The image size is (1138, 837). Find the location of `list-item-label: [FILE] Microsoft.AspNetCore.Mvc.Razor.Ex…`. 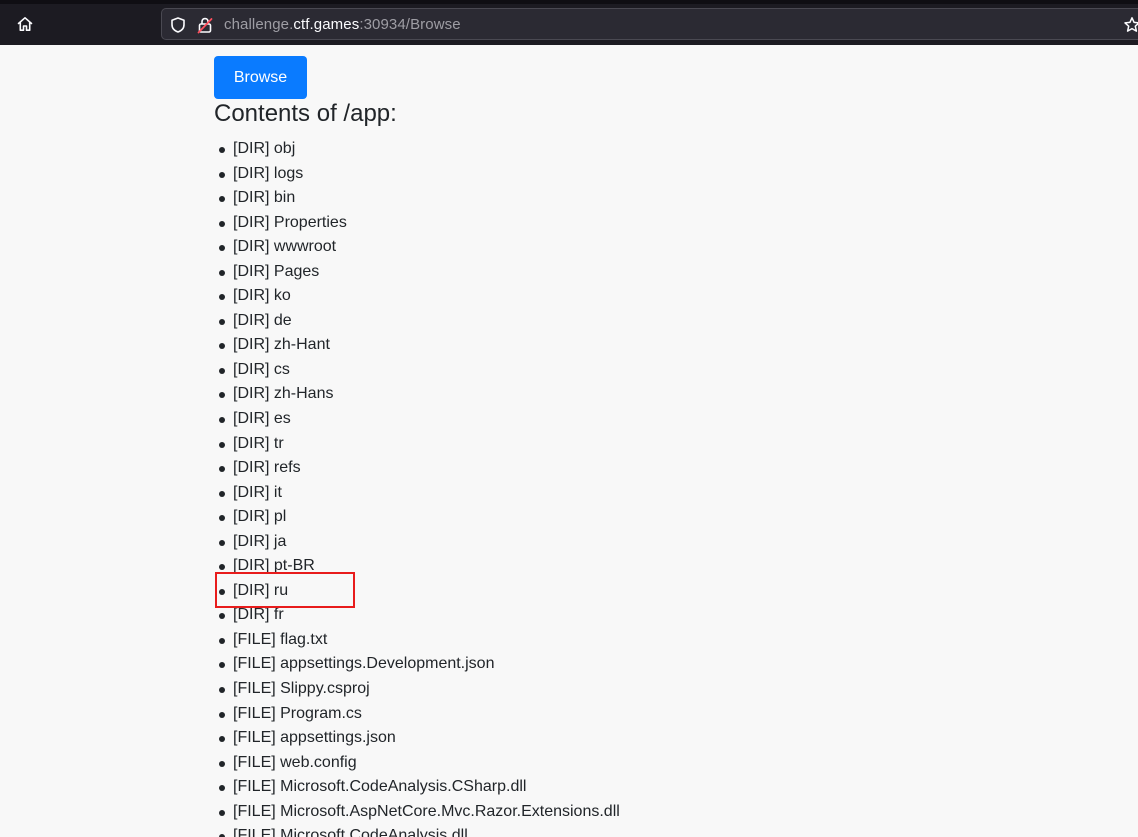

list-item-label: [FILE] Microsoft.AspNetCore.Mvc.Razor.Ex… is located at coordinates (426, 811).